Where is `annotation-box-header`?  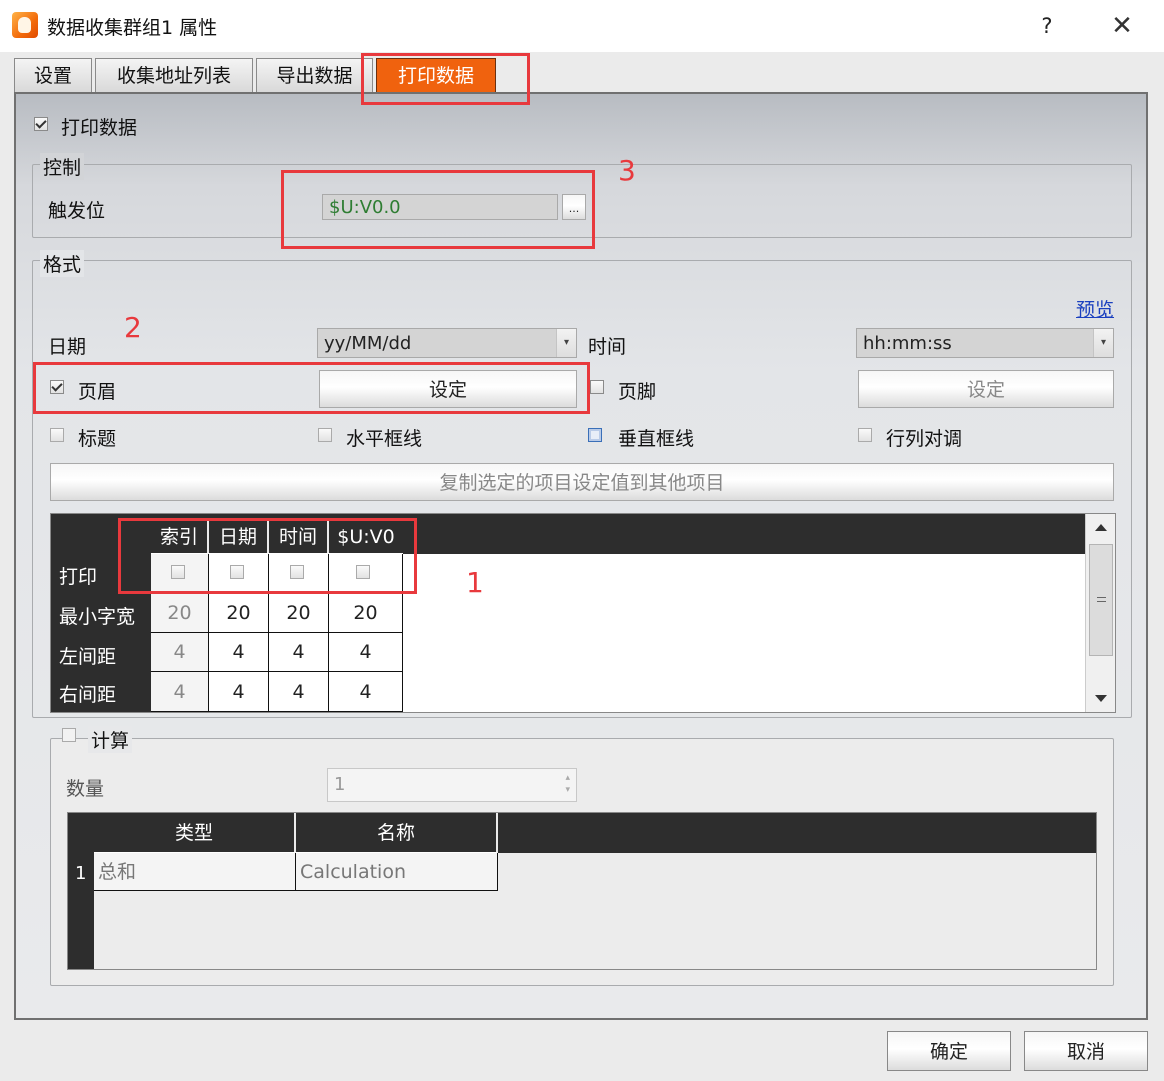 annotation-box-header is located at coordinates (311, 388).